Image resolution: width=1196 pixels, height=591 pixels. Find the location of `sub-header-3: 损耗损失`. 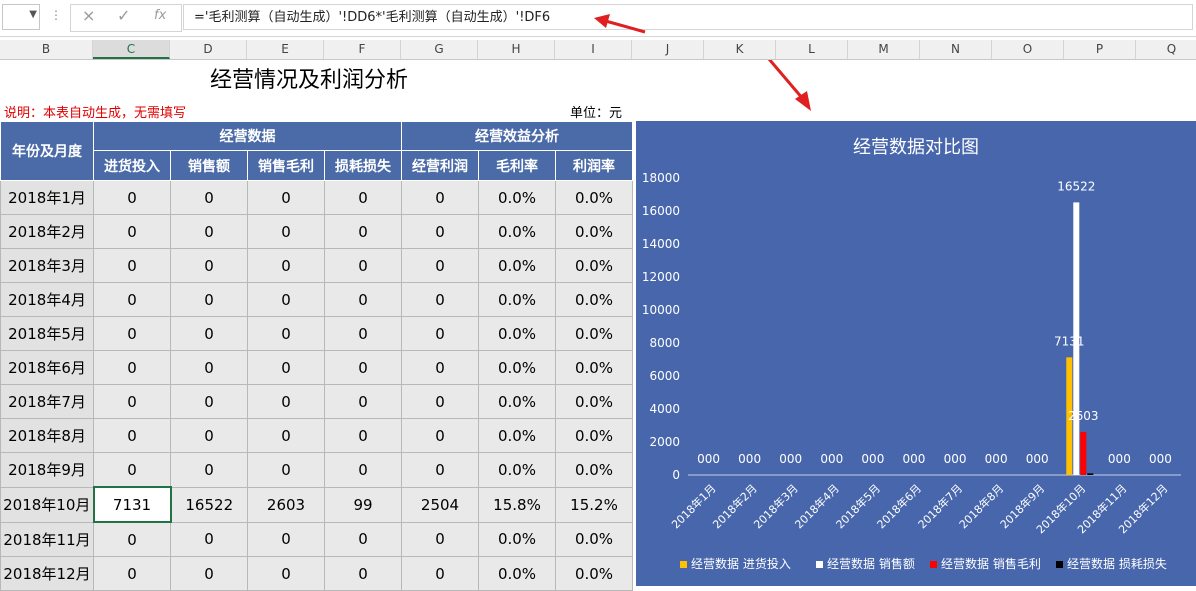

sub-header-3: 损耗损失 is located at coordinates (363, 165).